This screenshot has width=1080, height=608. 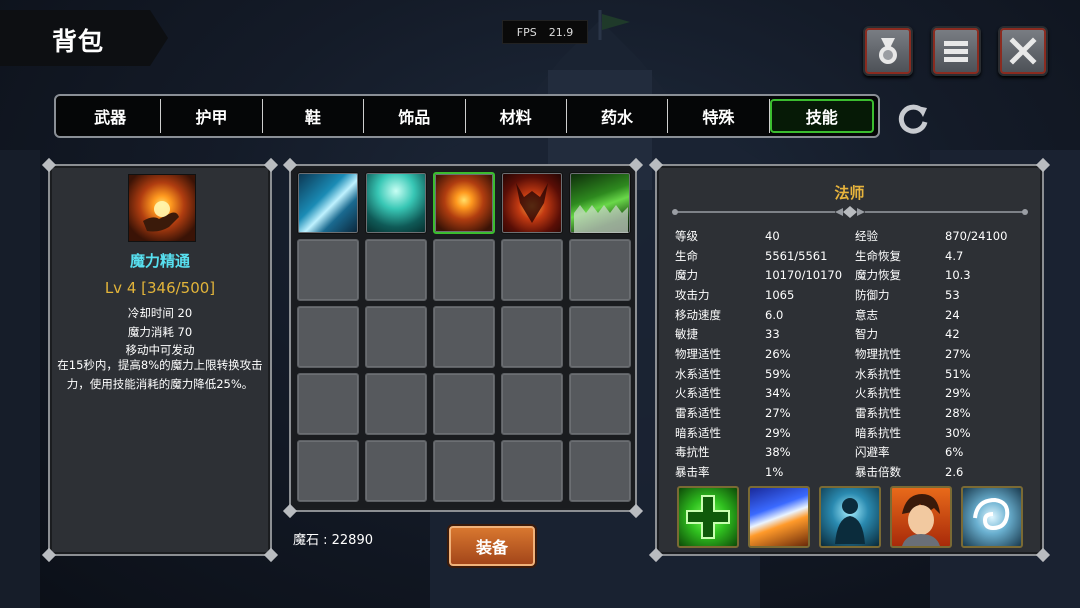 What do you see at coordinates (958, 432) in the screenshot?
I see `stat-value: 30%` at bounding box center [958, 432].